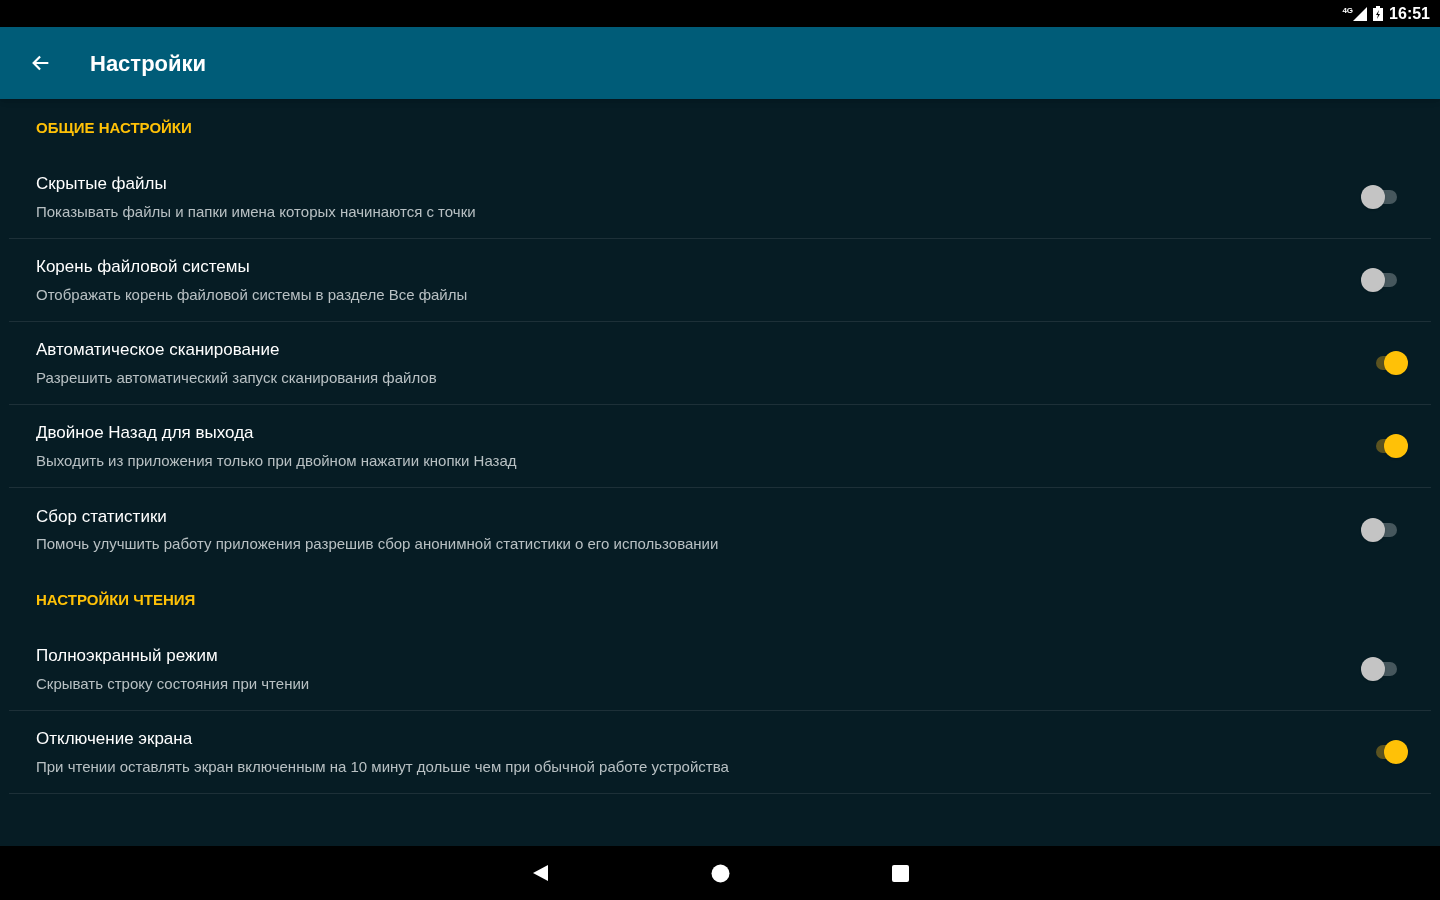  Describe the element at coordinates (540, 873) in the screenshot. I see `triangle-icon` at that location.